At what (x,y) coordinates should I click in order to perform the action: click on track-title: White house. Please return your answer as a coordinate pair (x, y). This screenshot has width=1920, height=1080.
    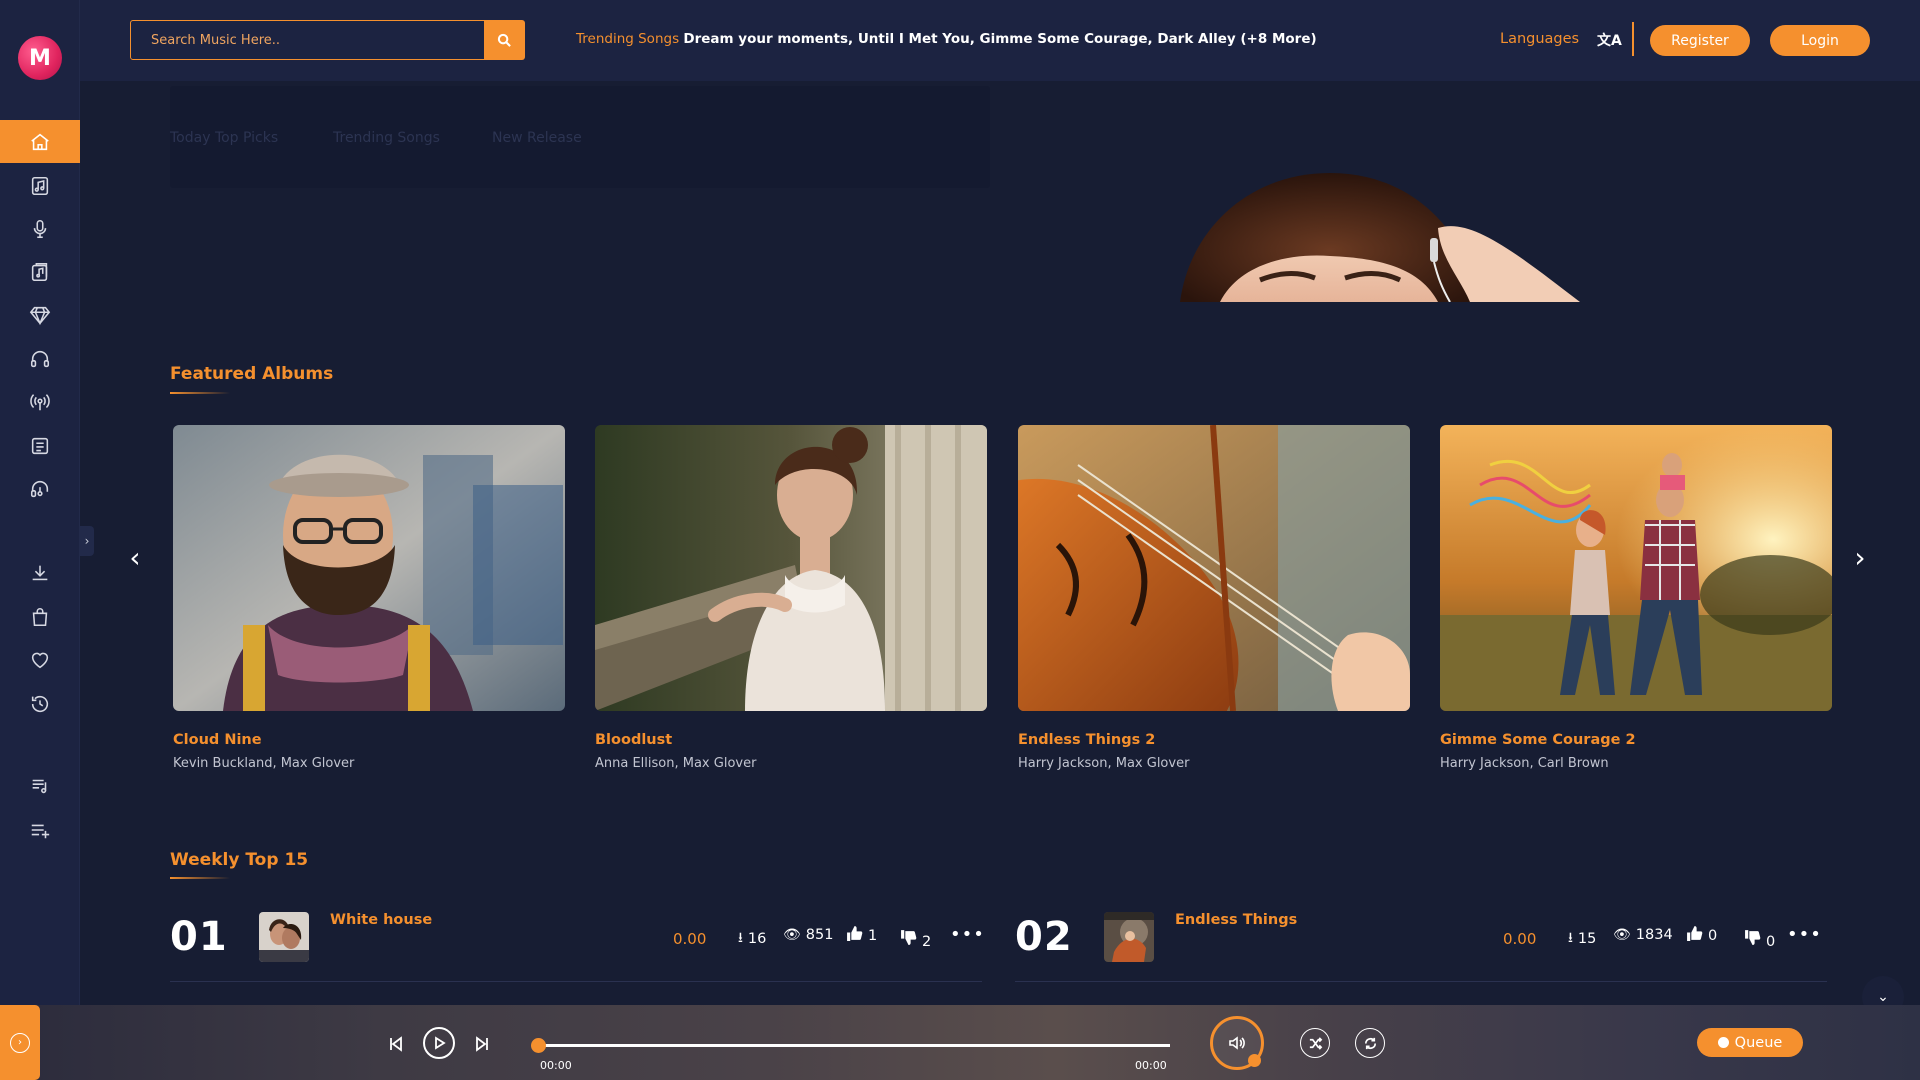
    Looking at the image, I should click on (381, 920).